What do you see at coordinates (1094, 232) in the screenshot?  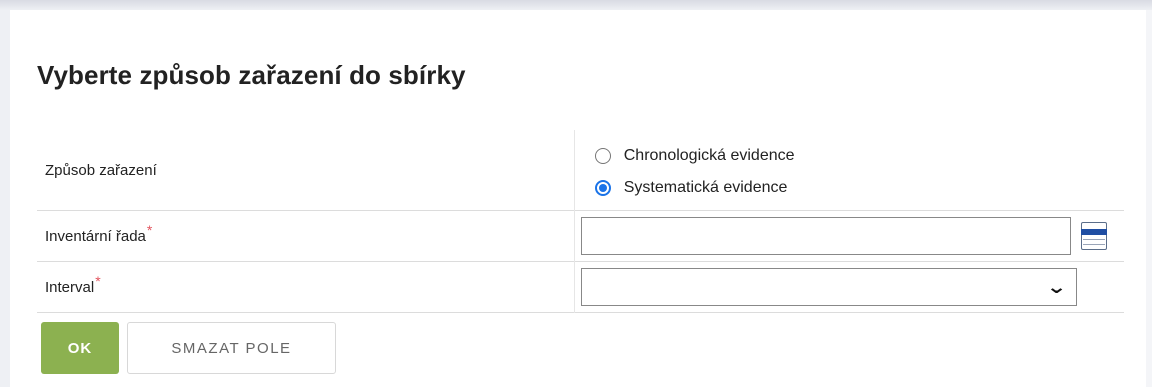 I see `picker-icon-bar` at bounding box center [1094, 232].